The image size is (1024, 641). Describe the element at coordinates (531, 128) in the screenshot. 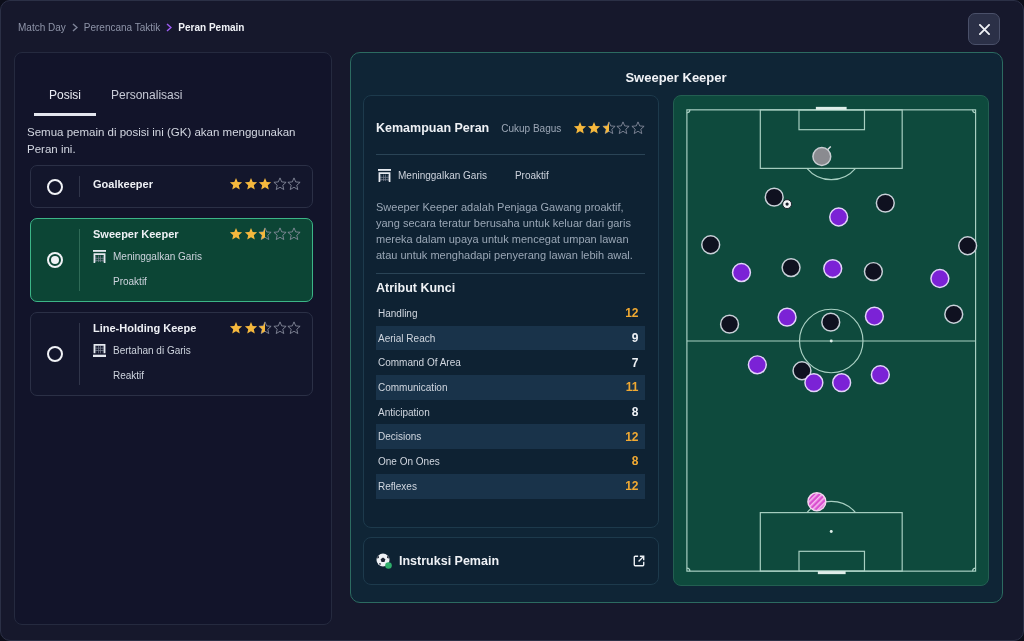

I see `ability-rating: Cukup Bagus` at that location.